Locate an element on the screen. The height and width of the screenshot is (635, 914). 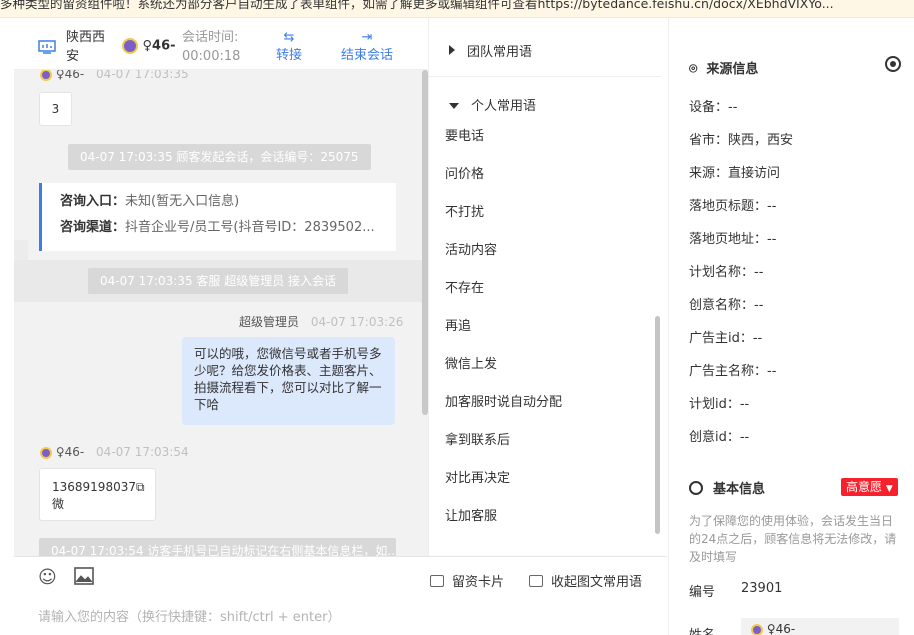
team-phrases-group: 团队常用语 is located at coordinates (490, 50).